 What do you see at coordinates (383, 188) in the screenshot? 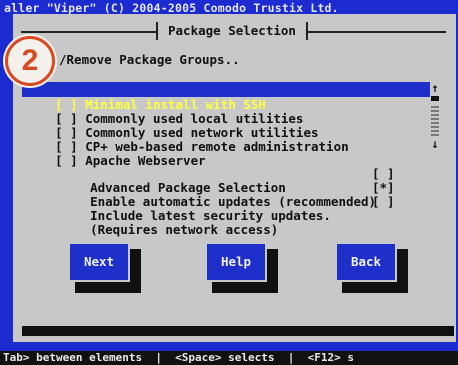
I see `option-checkbox: [*]` at bounding box center [383, 188].